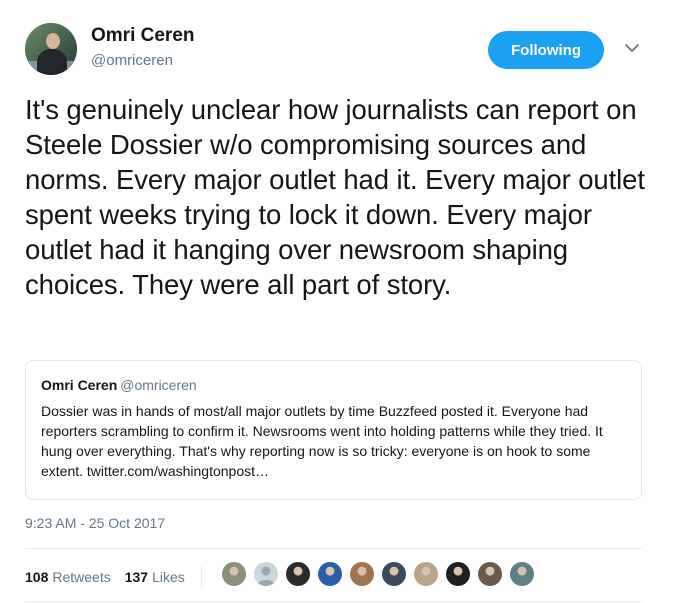 The height and width of the screenshot is (603, 673). What do you see at coordinates (113, 577) in the screenshot?
I see `tweet-stats: 108 Retweets 137 Likes` at bounding box center [113, 577].